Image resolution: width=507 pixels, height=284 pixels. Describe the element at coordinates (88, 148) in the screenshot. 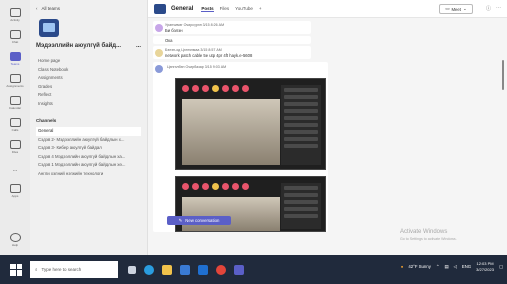

I see `channel-item: Сэдэв 3- Кибер аюулгүй байдал` at that location.